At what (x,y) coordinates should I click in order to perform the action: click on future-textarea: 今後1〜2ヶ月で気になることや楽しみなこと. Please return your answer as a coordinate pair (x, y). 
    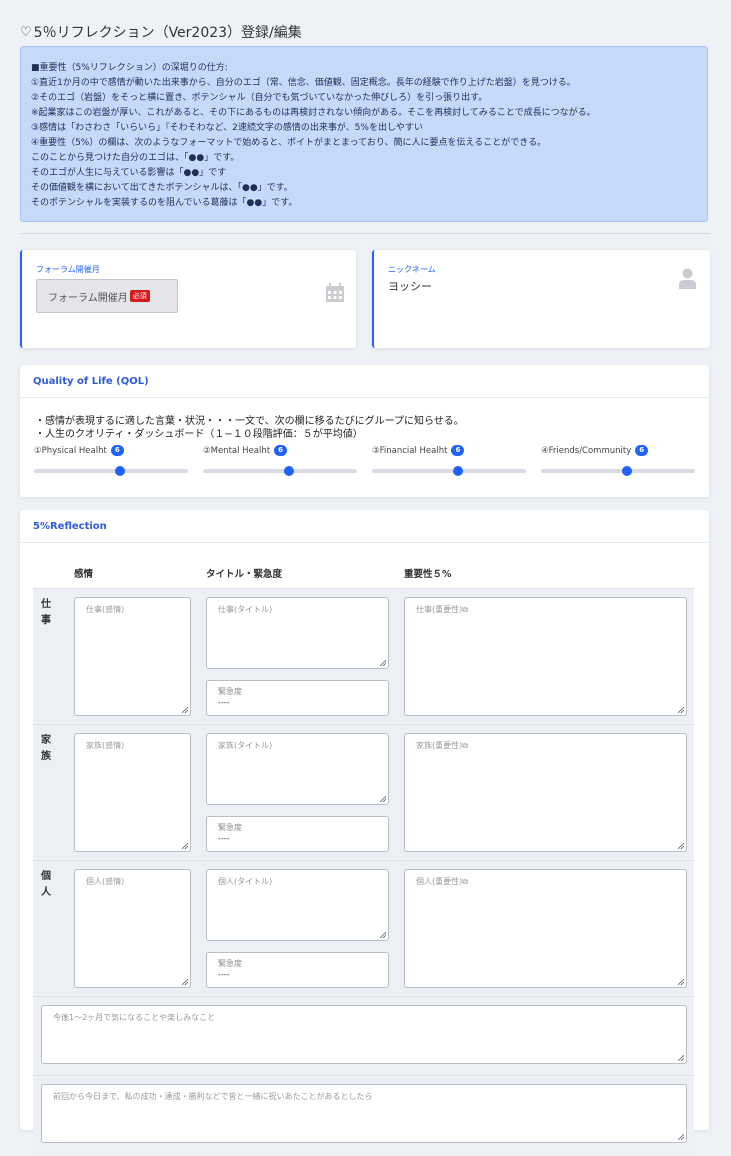
    Looking at the image, I should click on (364, 1034).